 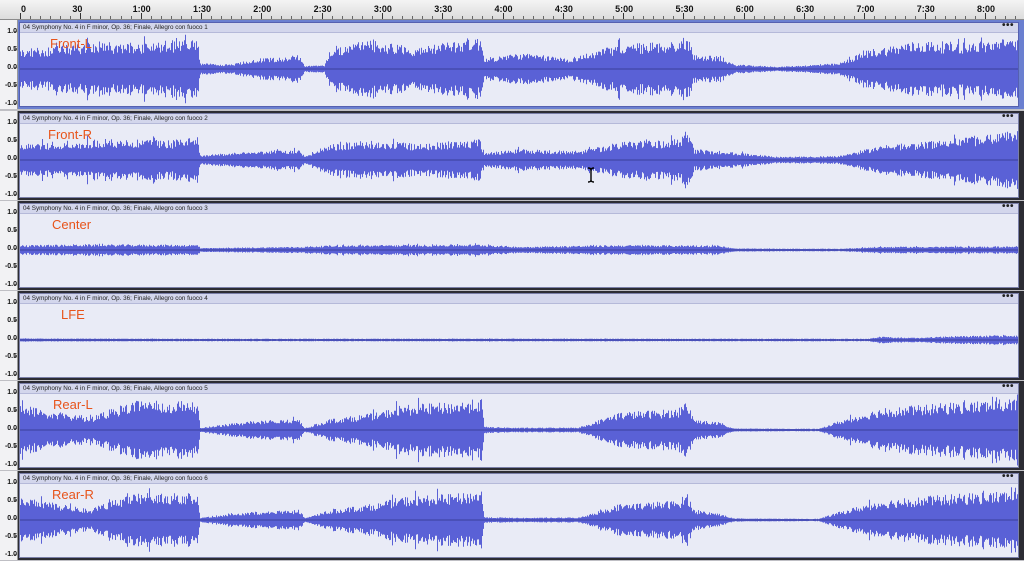 What do you see at coordinates (70, 134) in the screenshot?
I see `channel-label: Front-R` at bounding box center [70, 134].